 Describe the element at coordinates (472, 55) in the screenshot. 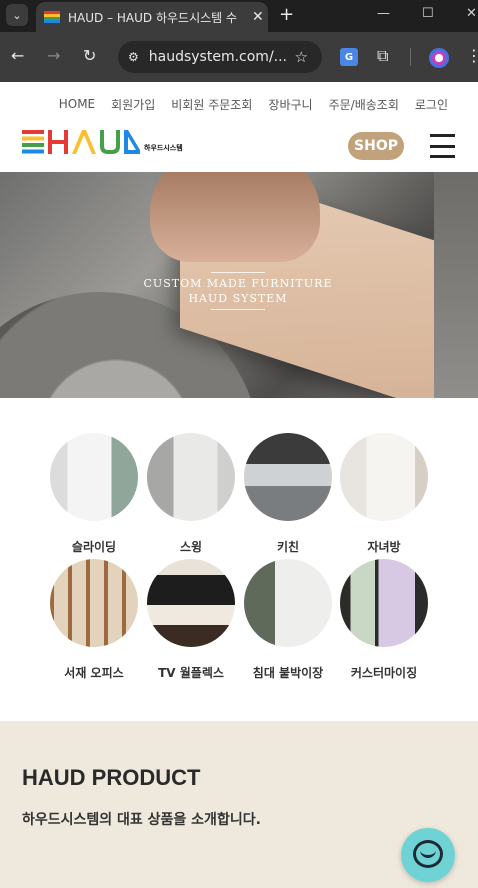

I see `more-menu-icon: ⋮` at that location.